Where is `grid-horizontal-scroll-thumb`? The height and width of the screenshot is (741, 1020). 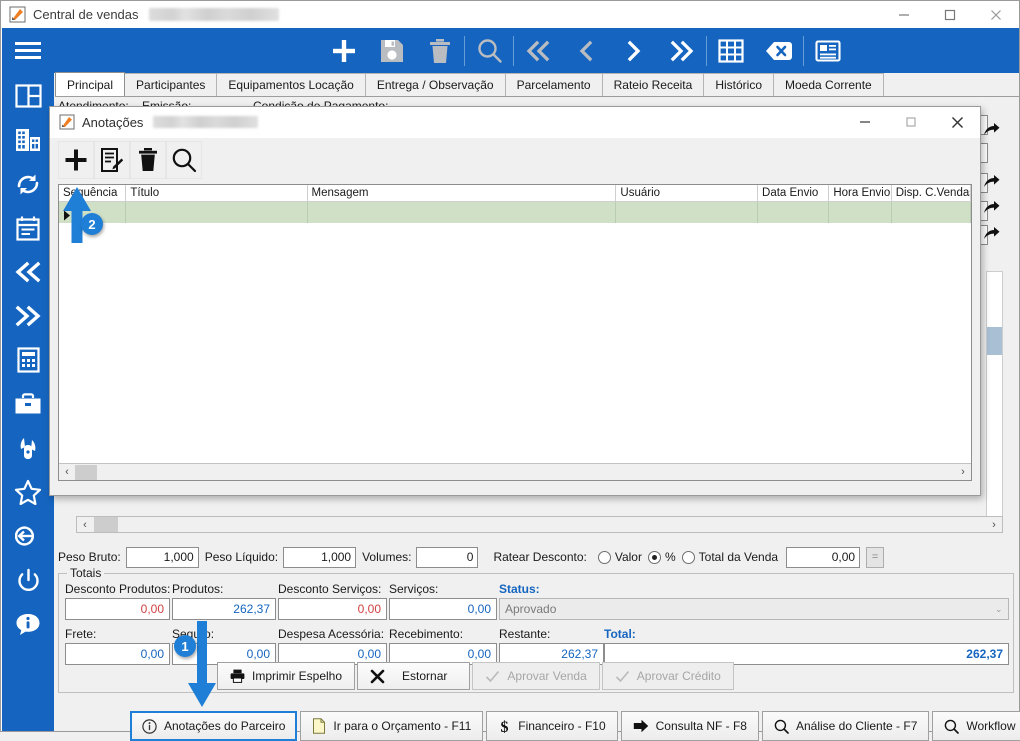
grid-horizontal-scroll-thumb is located at coordinates (86, 472).